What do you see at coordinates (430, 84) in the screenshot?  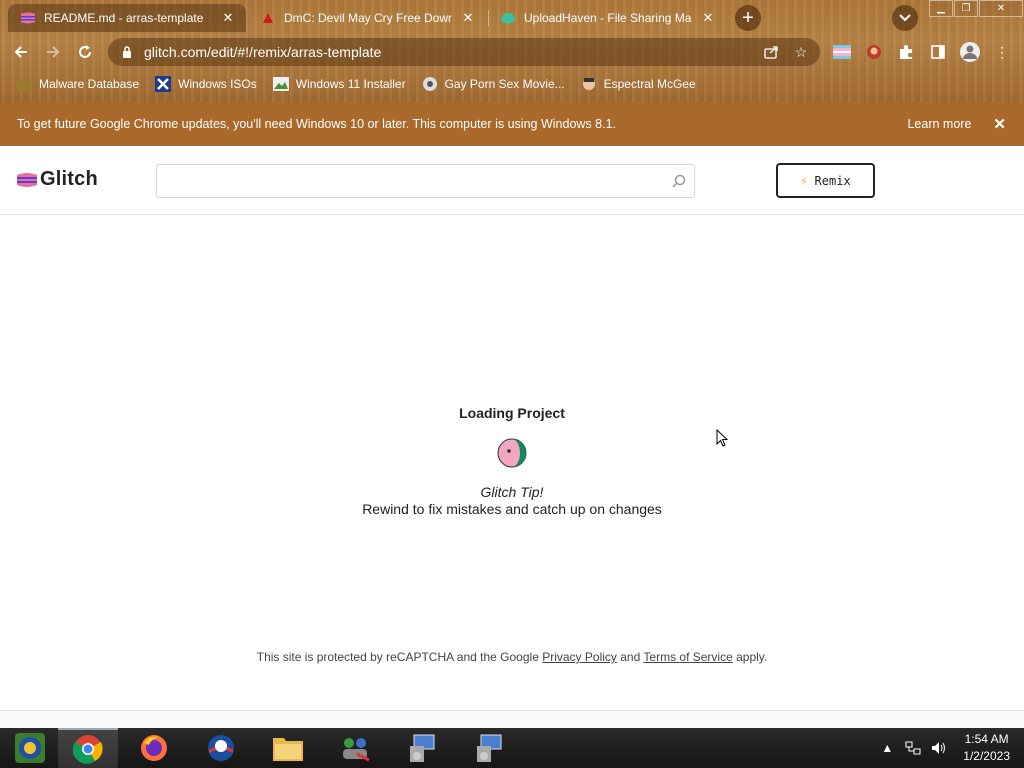 I see `site-icon` at bounding box center [430, 84].